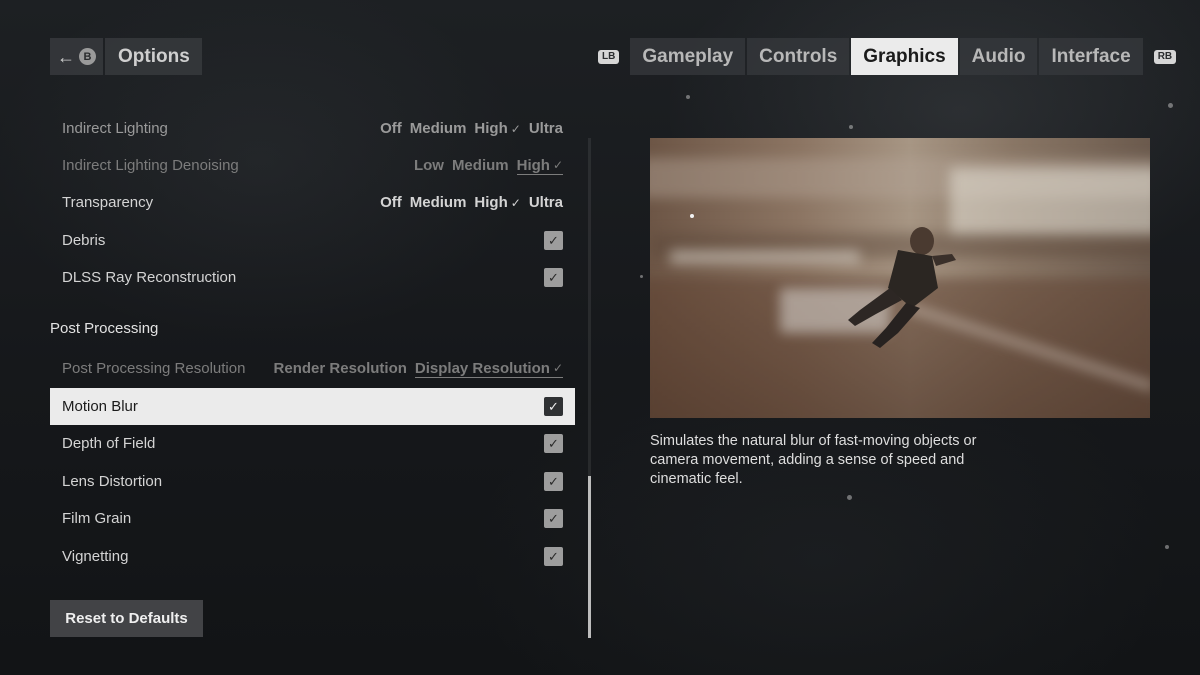 The height and width of the screenshot is (675, 1200). What do you see at coordinates (482, 368) in the screenshot?
I see `option-label: Display Resolution` at bounding box center [482, 368].